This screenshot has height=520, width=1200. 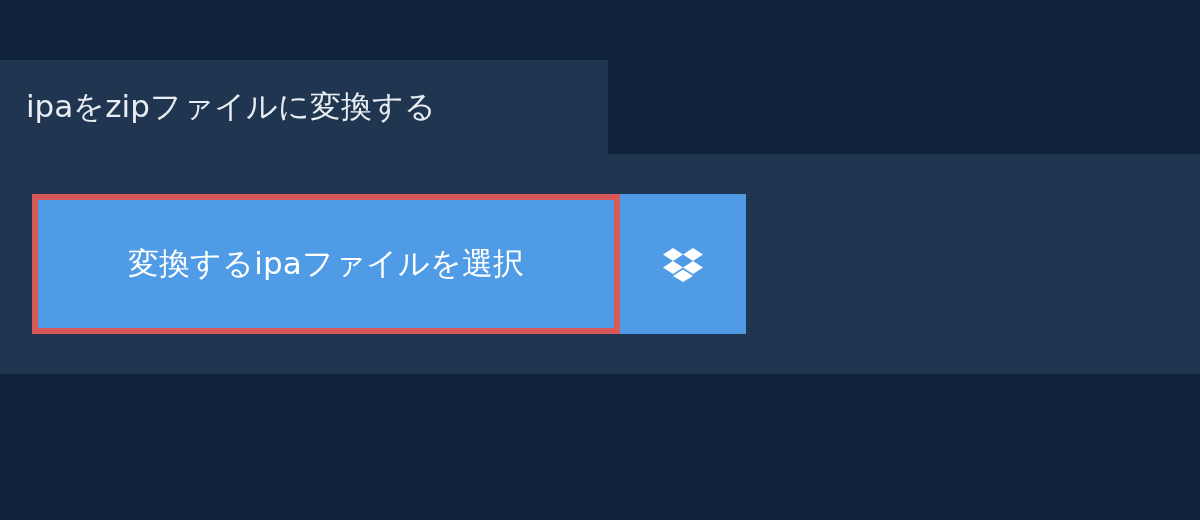 I want to click on dropbox-icon, so click(x=683, y=264).